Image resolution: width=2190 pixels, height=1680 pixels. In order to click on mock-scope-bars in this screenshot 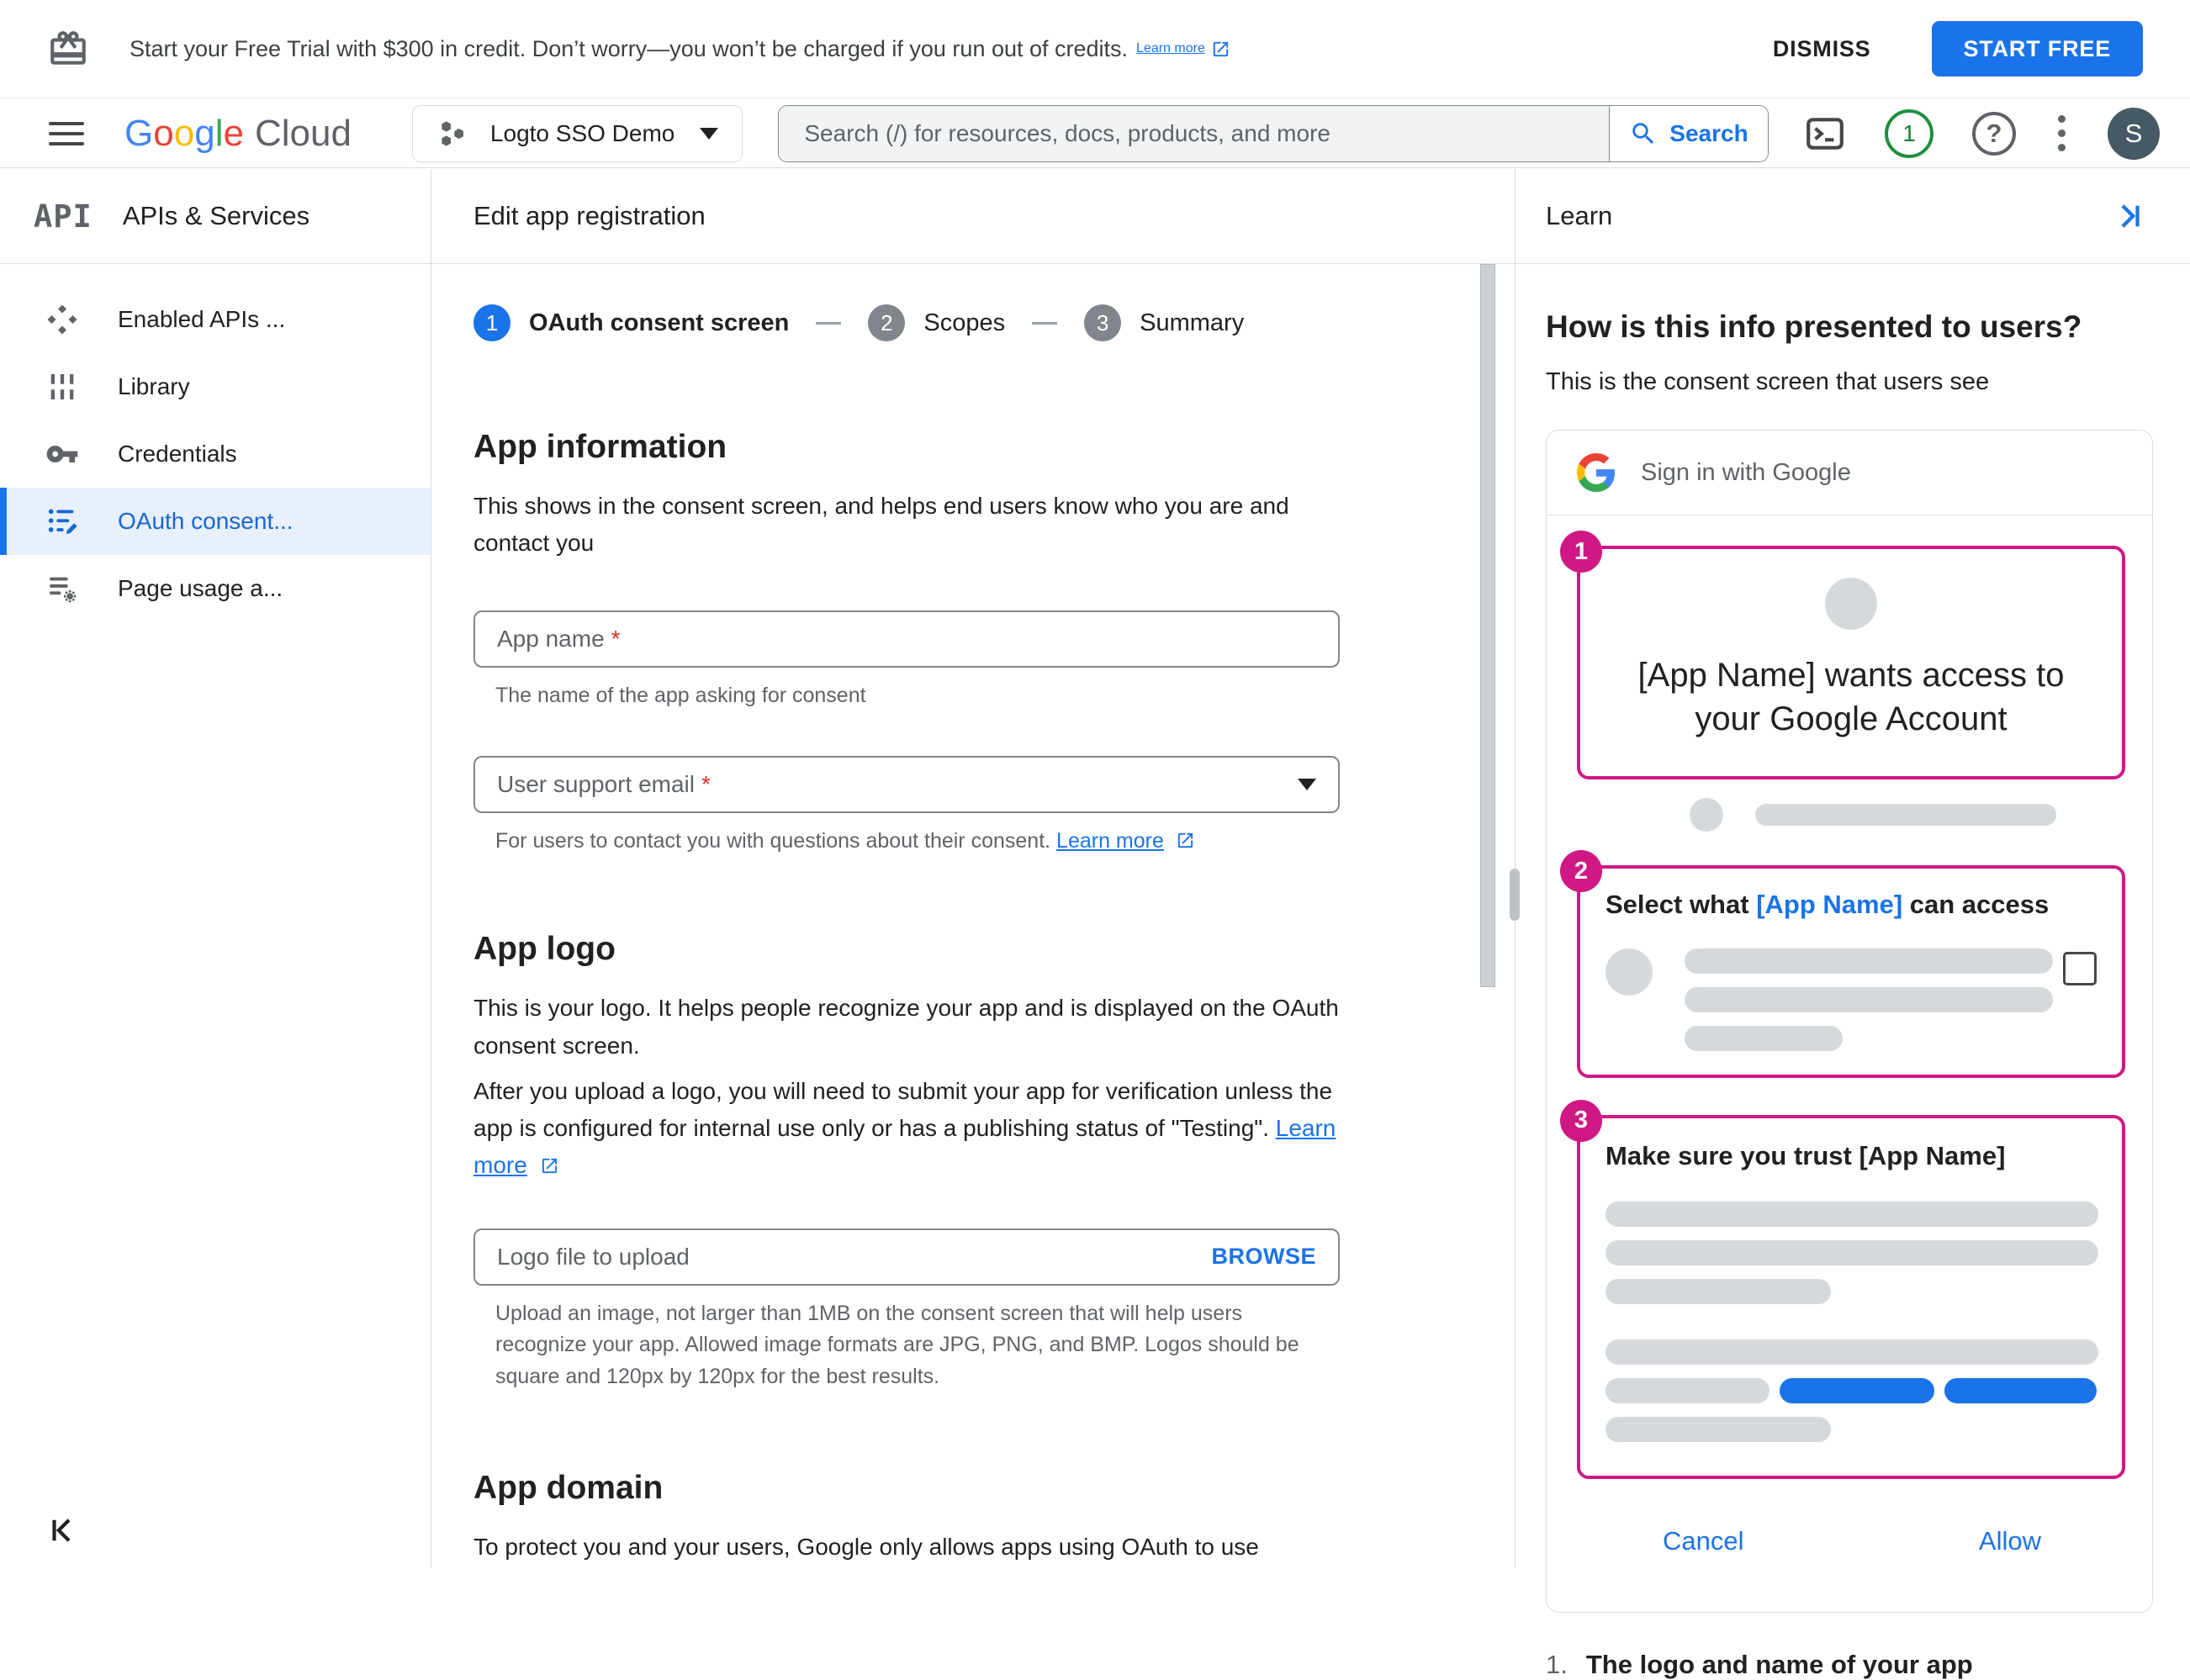, I will do `click(1869, 999)`.